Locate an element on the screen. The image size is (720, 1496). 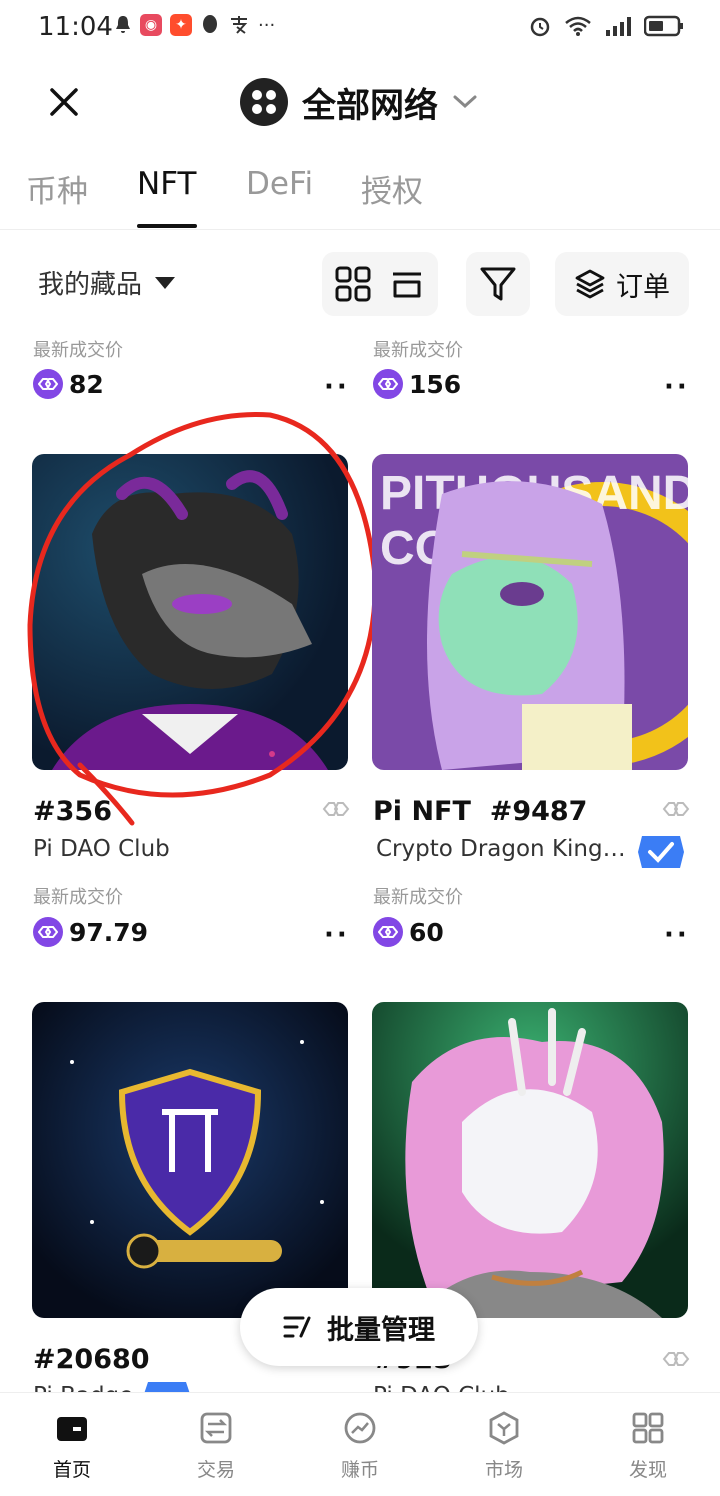
nav-market: 市场 is located at coordinates (504, 1446).